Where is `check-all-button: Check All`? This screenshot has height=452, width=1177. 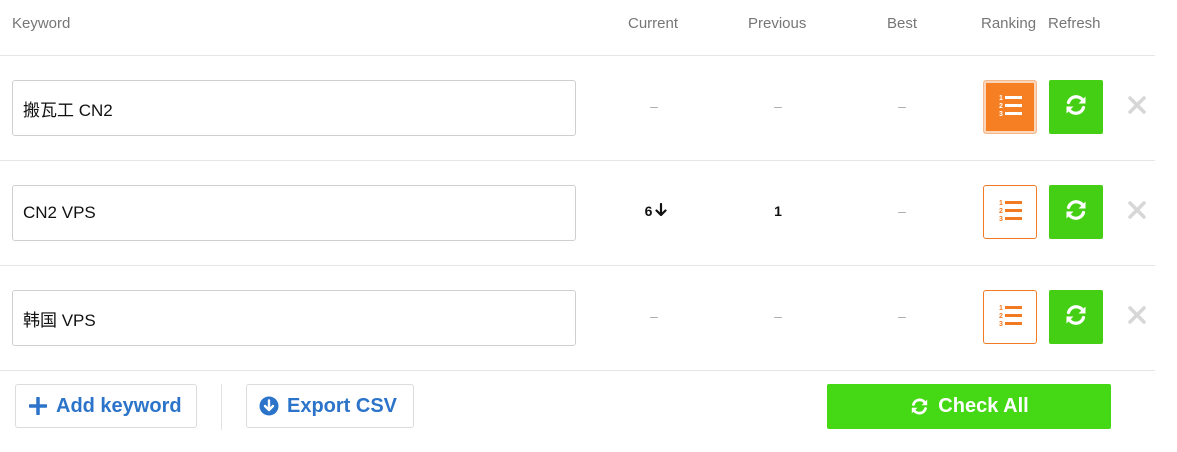 check-all-button: Check All is located at coordinates (969, 406).